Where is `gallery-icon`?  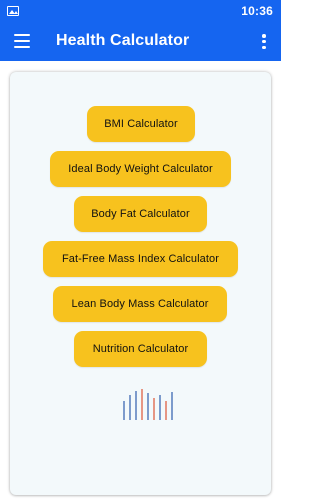
gallery-icon is located at coordinates (13, 11).